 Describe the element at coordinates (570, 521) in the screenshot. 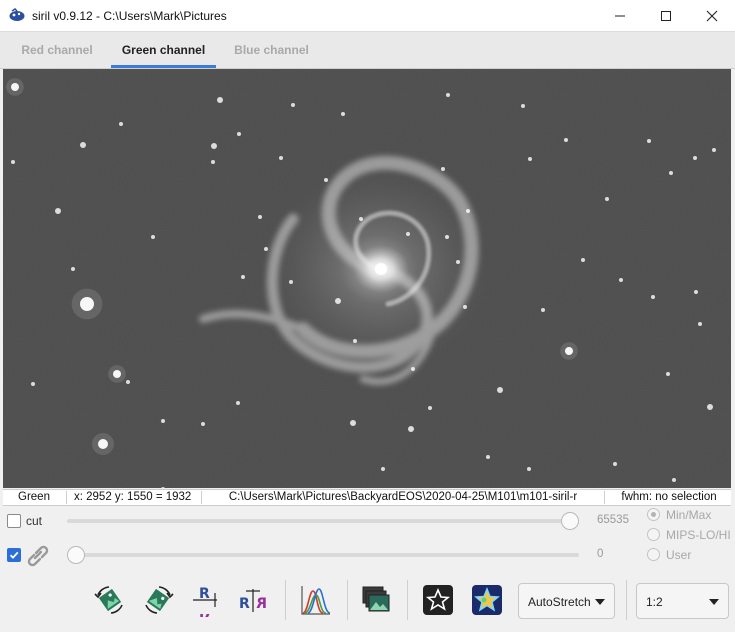

I see `high-level-slider-handle` at that location.